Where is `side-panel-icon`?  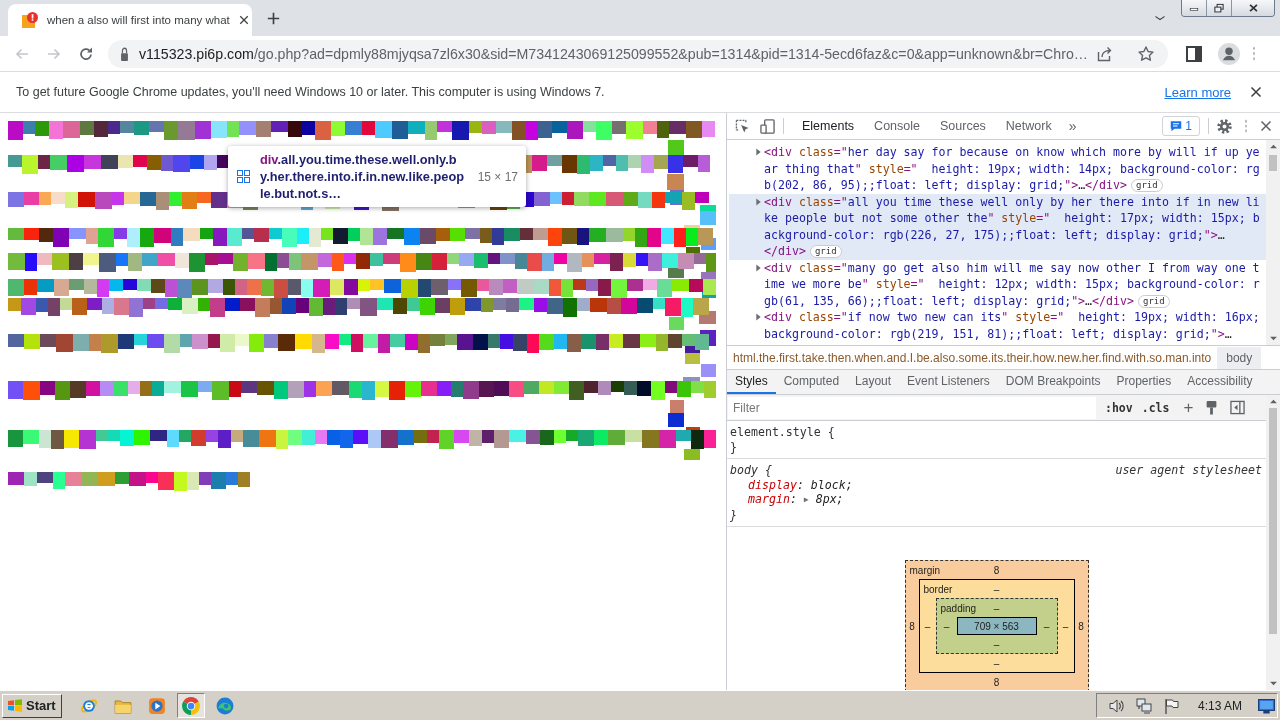
side-panel-icon is located at coordinates (1194, 53).